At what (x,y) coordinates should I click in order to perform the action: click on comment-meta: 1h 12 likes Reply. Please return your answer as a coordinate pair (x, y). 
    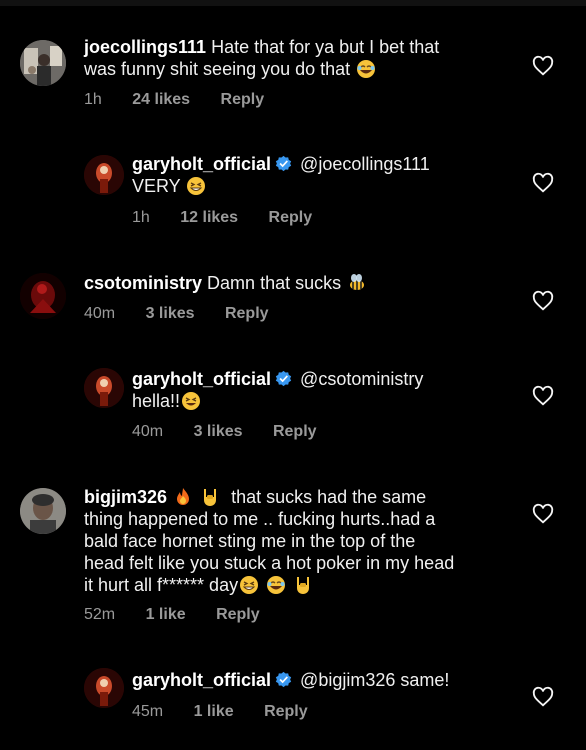
    Looking at the image, I should click on (235, 218).